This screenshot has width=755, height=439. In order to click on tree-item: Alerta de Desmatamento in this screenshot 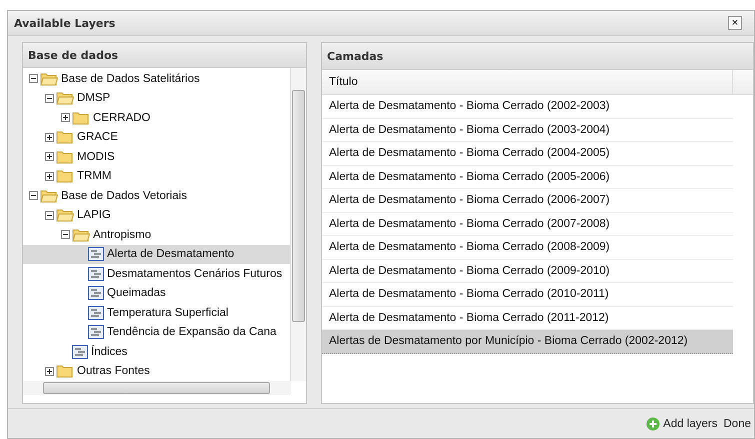, I will do `click(156, 254)`.